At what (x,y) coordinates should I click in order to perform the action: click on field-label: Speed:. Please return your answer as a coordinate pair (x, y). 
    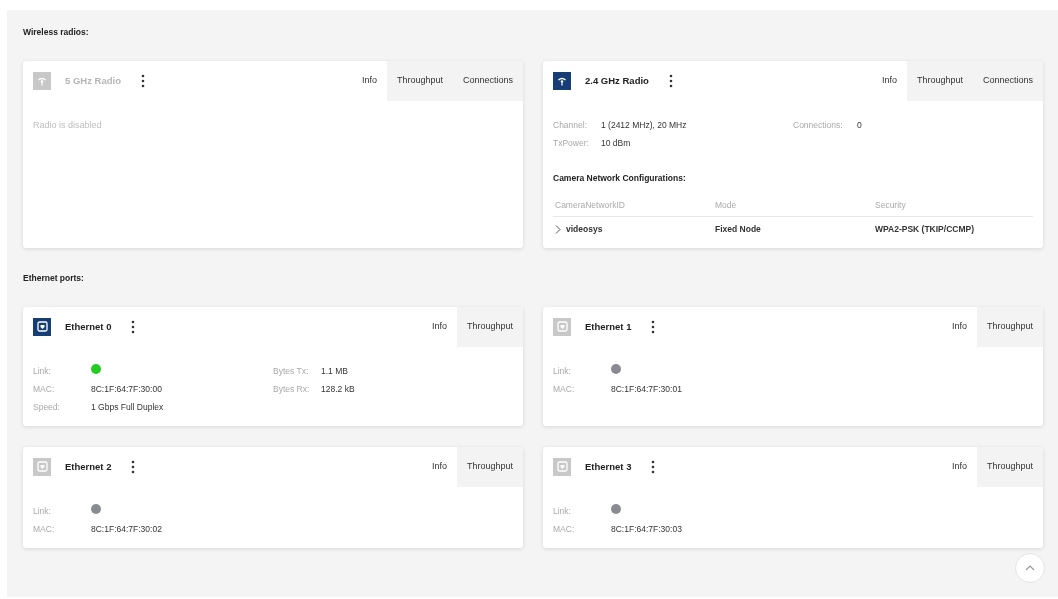
    Looking at the image, I should click on (47, 407).